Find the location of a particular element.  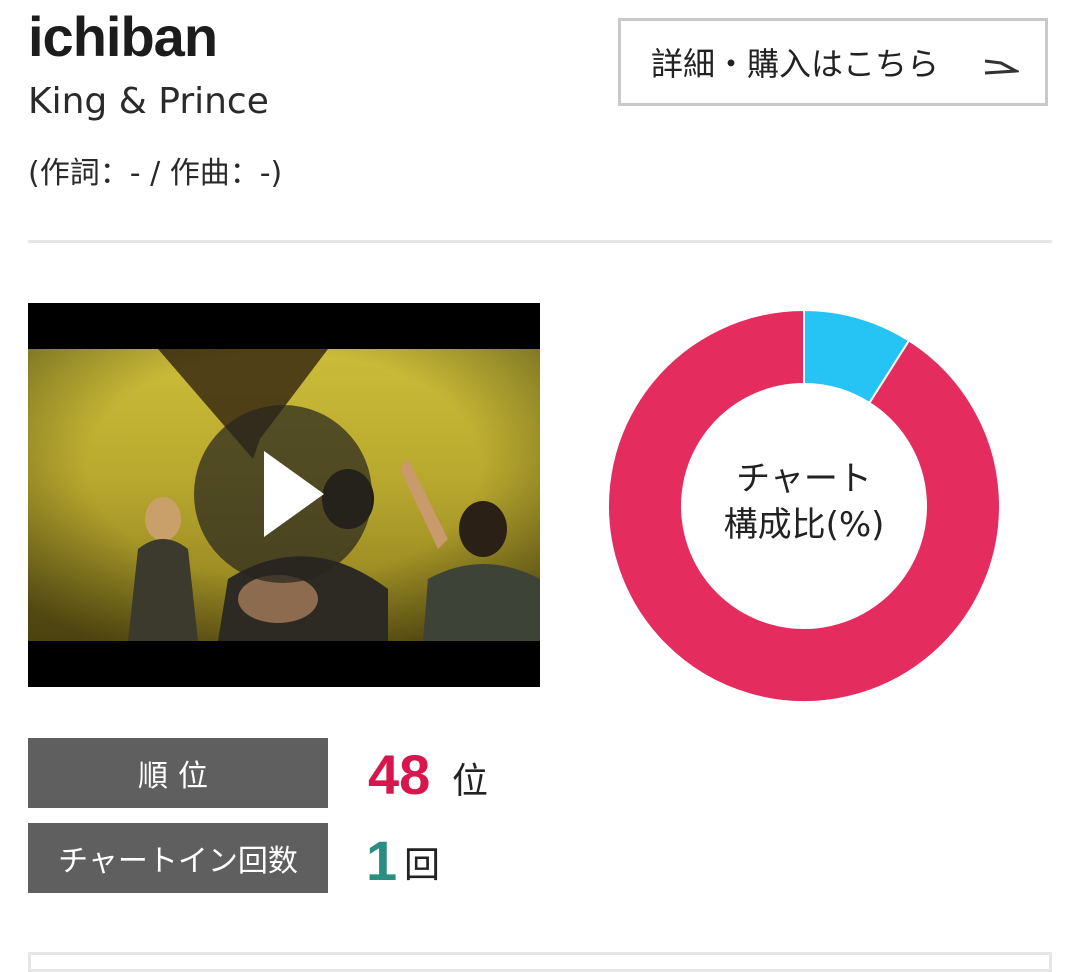

chart-center-line1: チャート is located at coordinates (804, 479).